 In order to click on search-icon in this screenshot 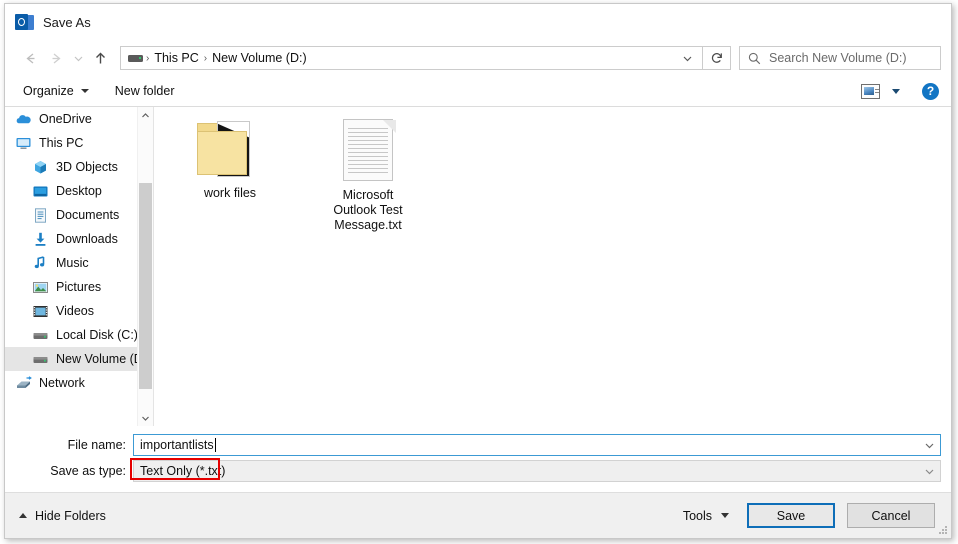, I will do `click(754, 58)`.